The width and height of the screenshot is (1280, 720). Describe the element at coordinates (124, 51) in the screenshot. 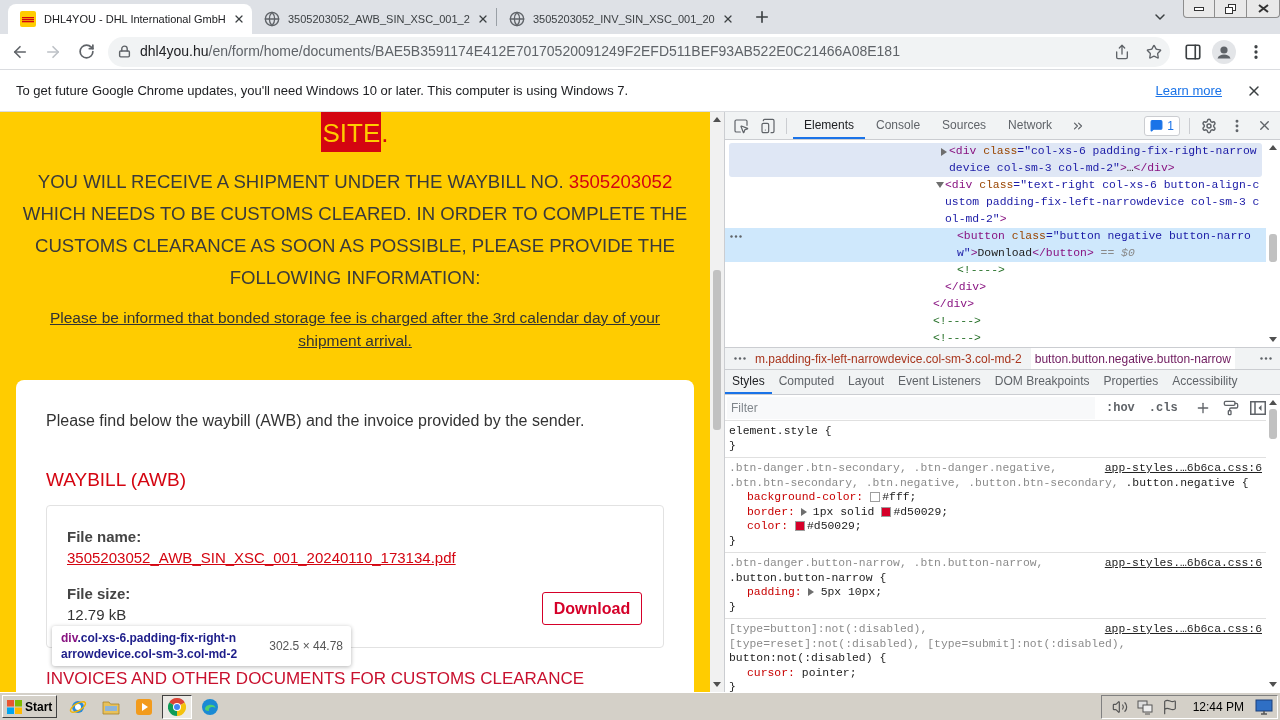

I see `lock-icon` at that location.